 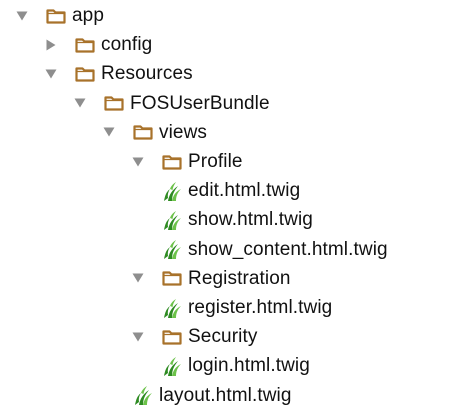 I want to click on tree-file-row: show.html.twig, so click(x=237, y=219).